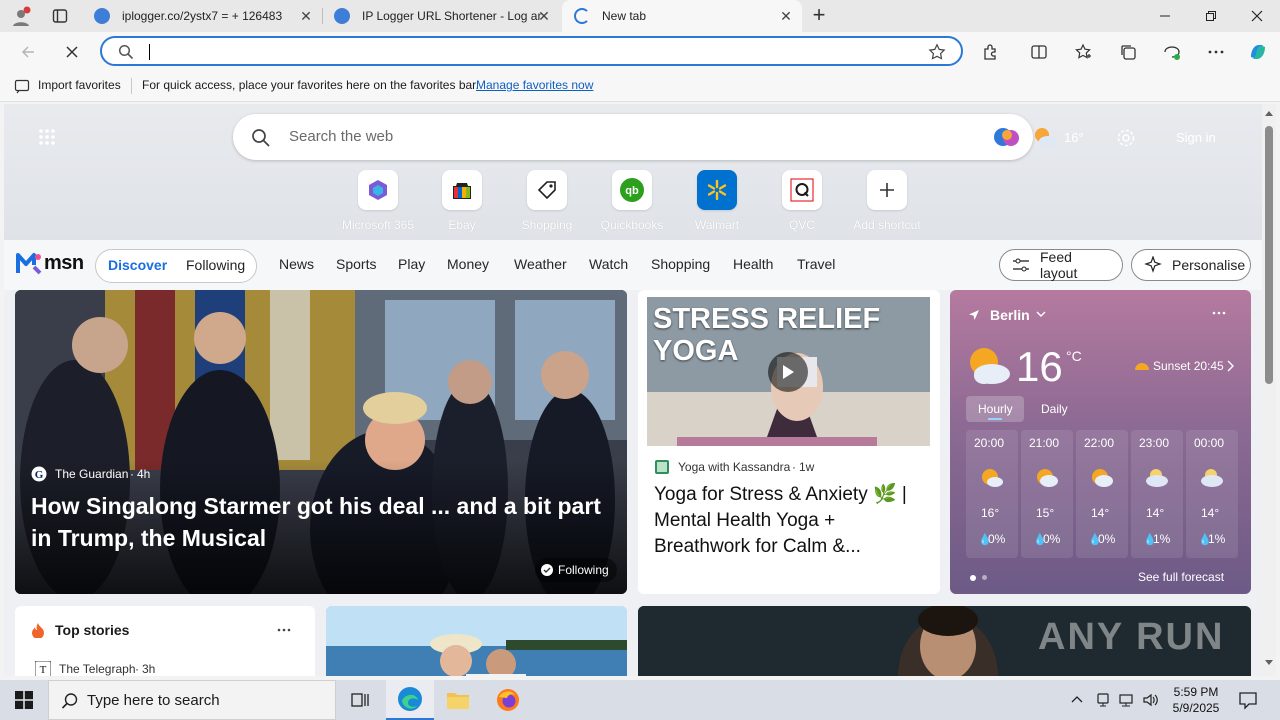 Image resolution: width=1280 pixels, height=720 pixels. Describe the element at coordinates (1269, 390) in the screenshot. I see `page-scrollbar` at that location.